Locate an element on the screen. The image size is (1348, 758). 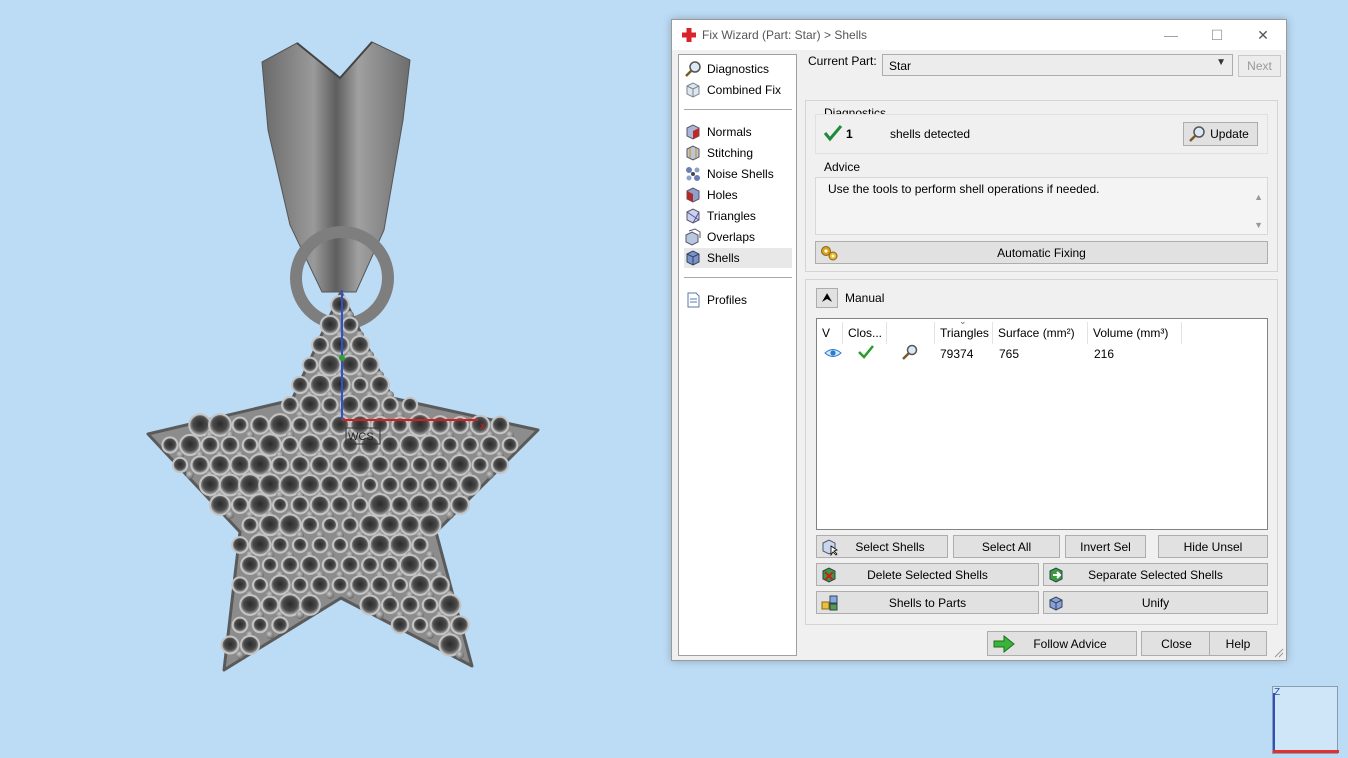
select-shells-label: Select Shells is located at coordinates (890, 546).